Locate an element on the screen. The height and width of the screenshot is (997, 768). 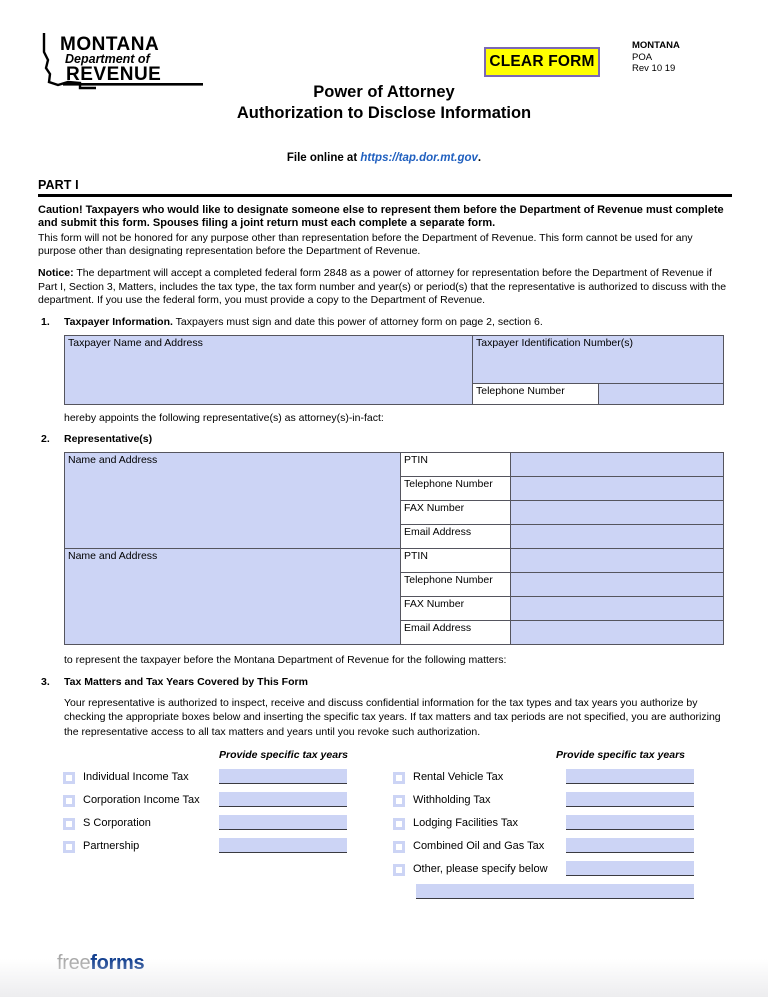
rep2-fax-value-cell is located at coordinates (617, 608).